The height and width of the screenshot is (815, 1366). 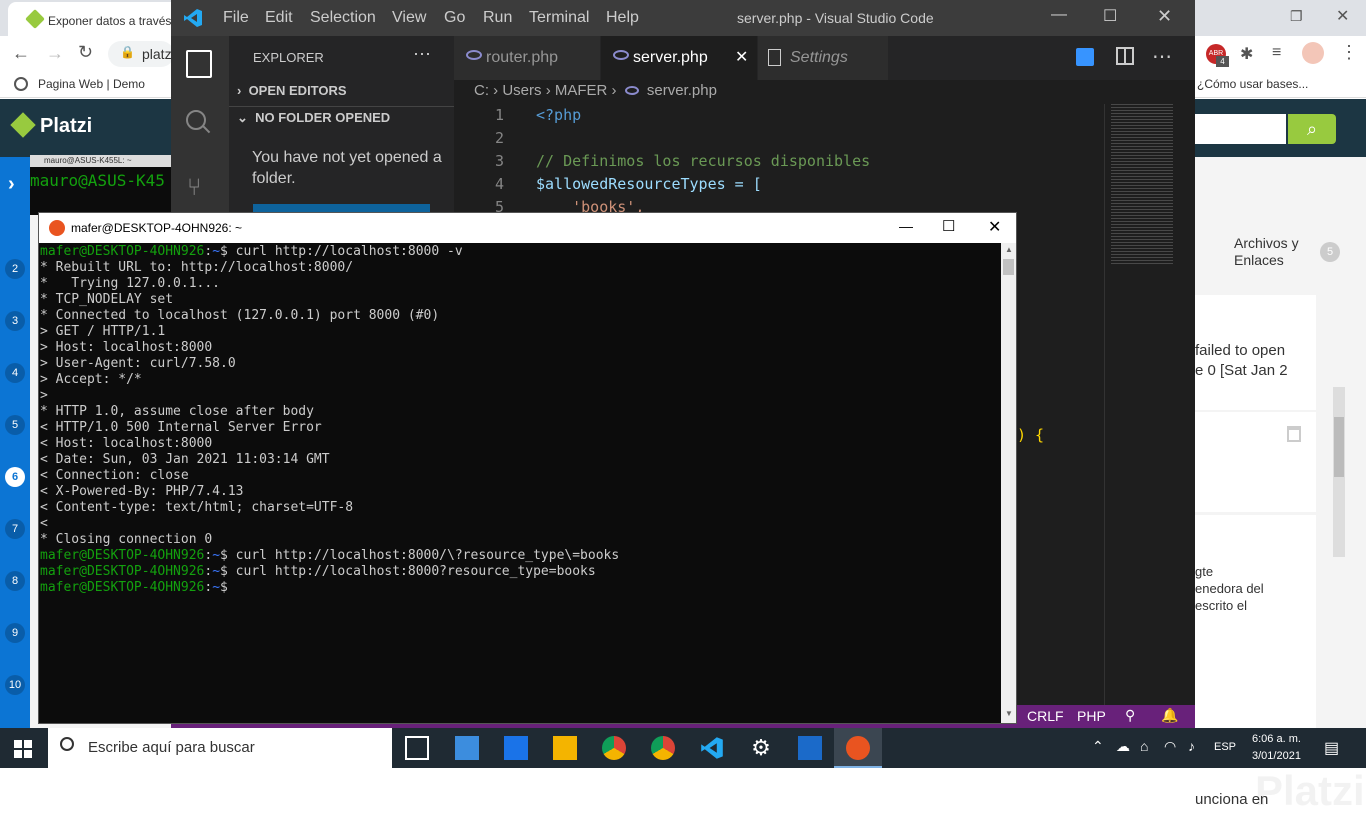 I want to click on scroll-thumb, so click(x=1008, y=267).